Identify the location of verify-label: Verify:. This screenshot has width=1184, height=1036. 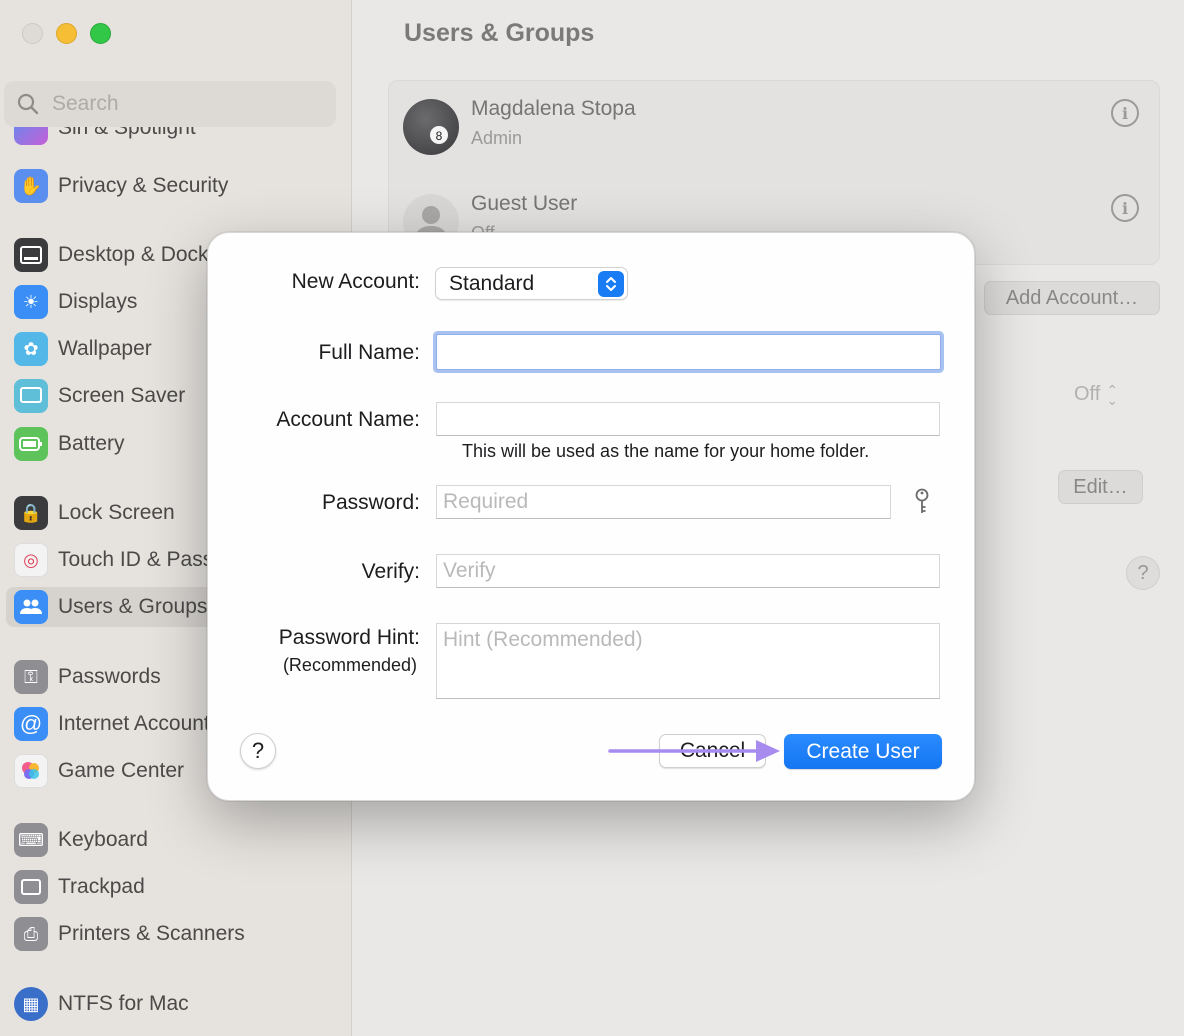
(390, 571).